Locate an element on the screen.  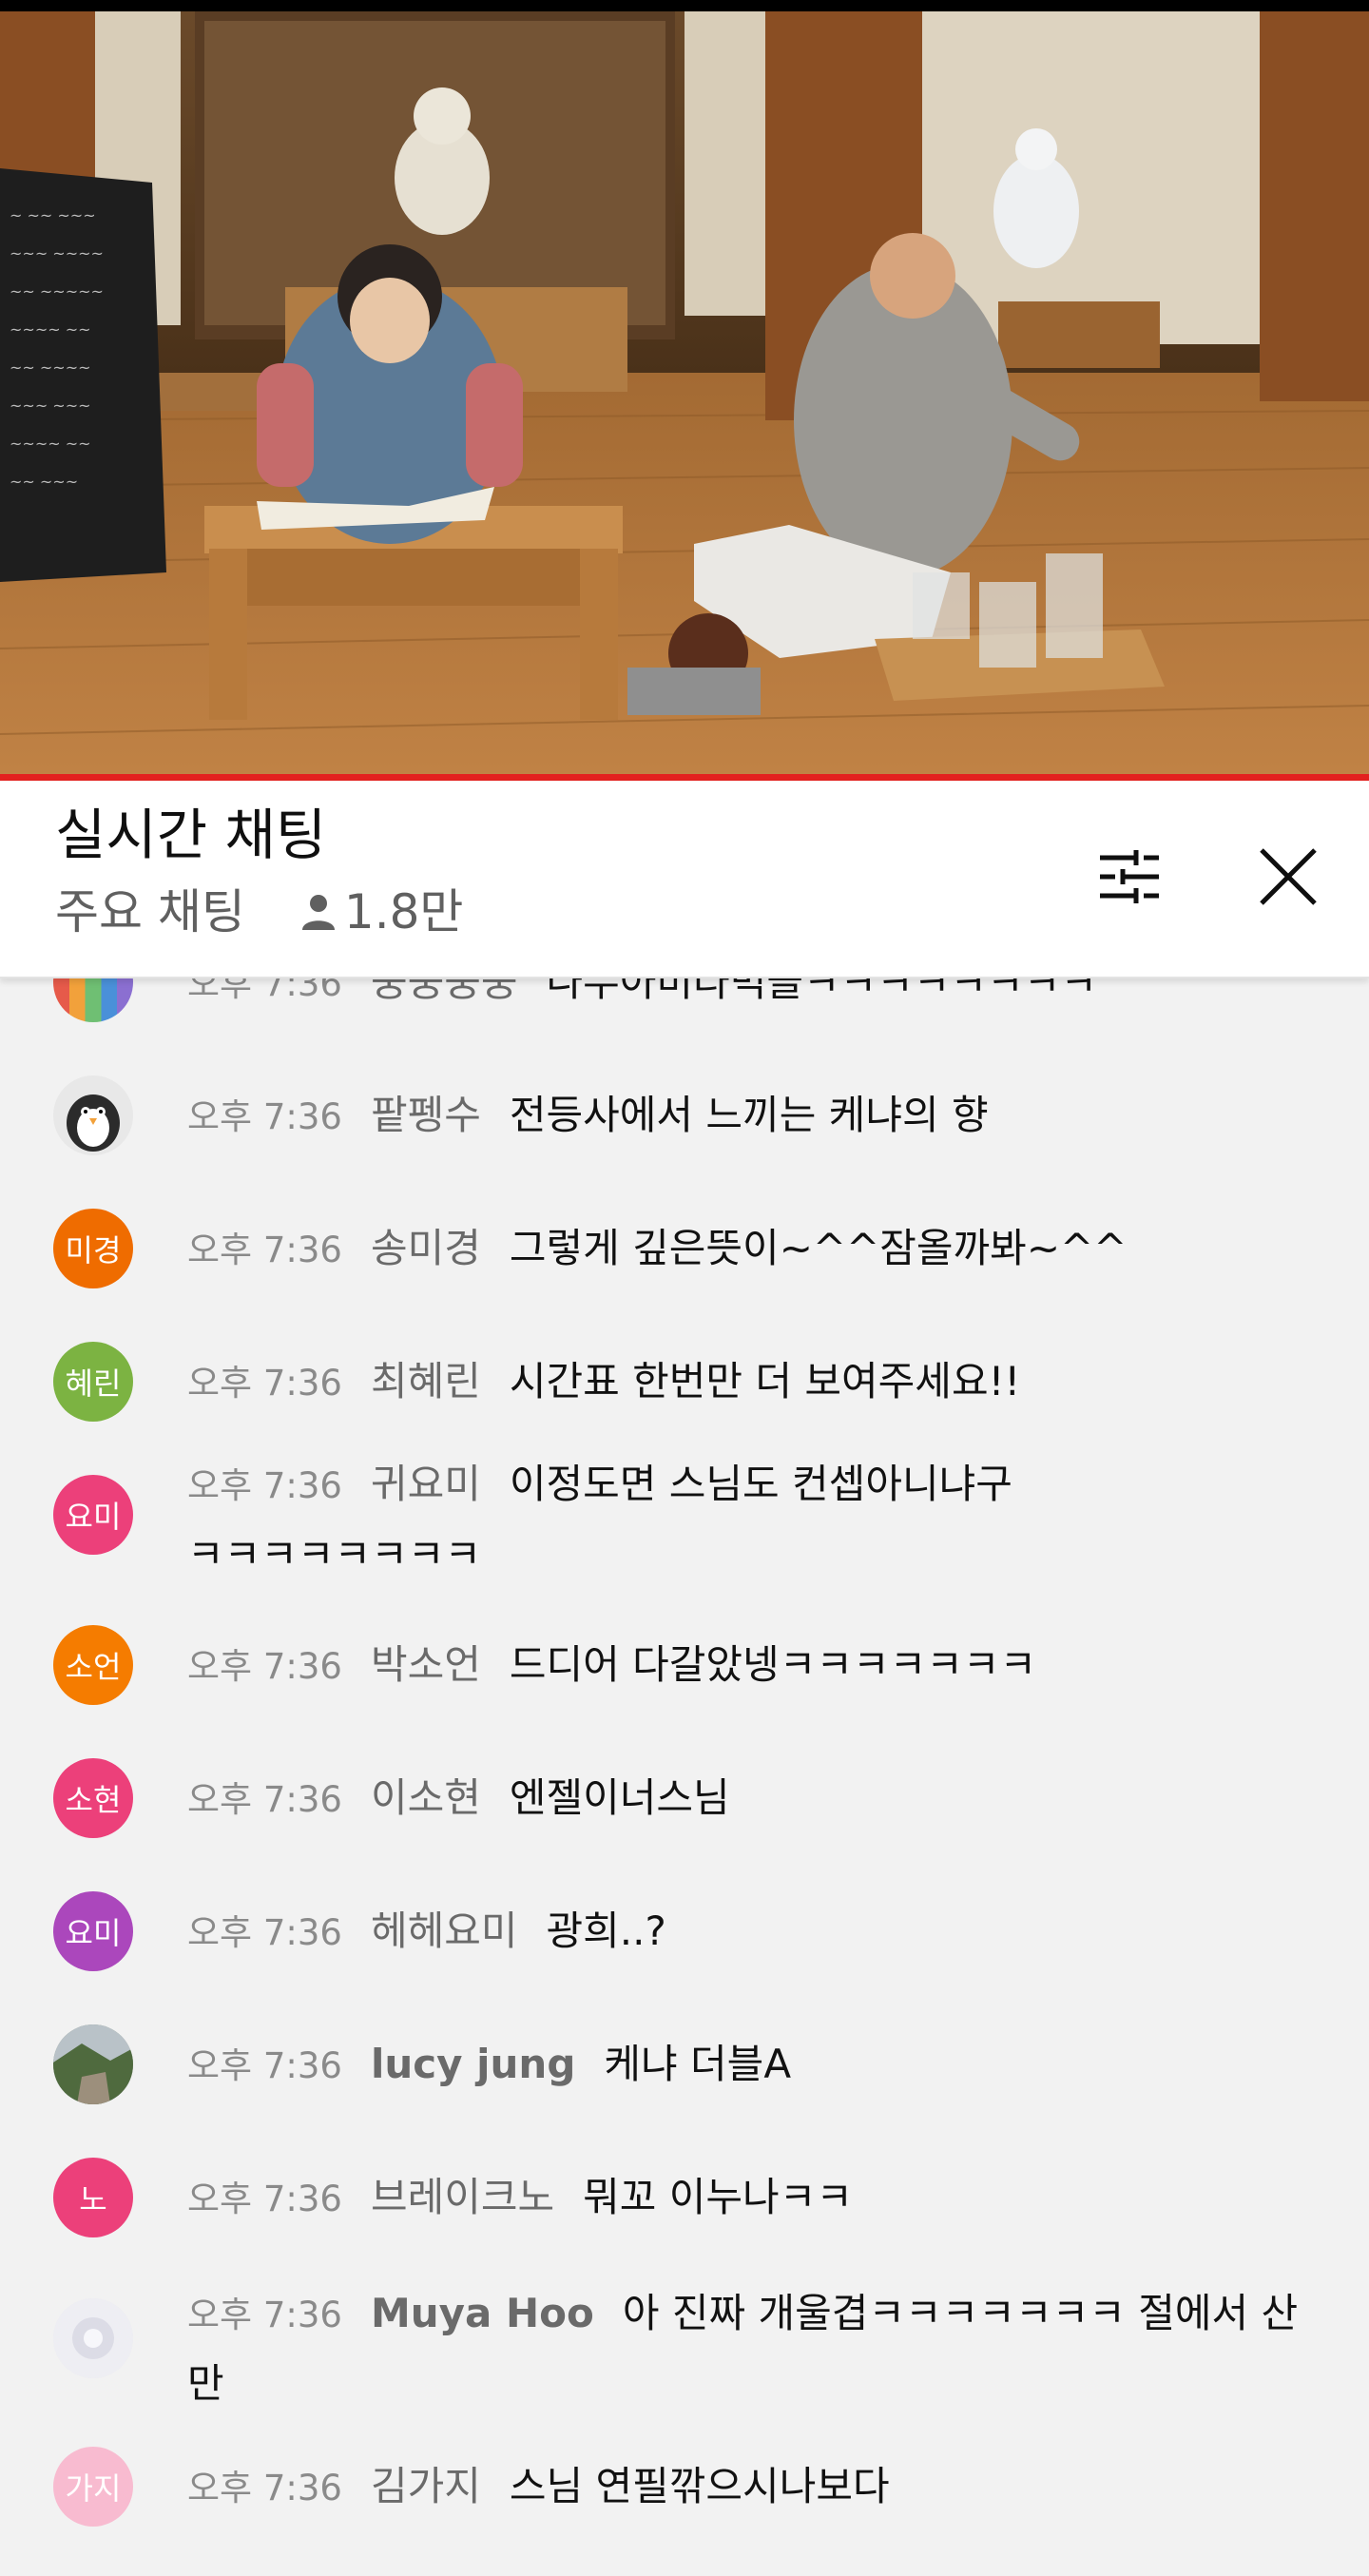
avatar: 소현 is located at coordinates (93, 1798).